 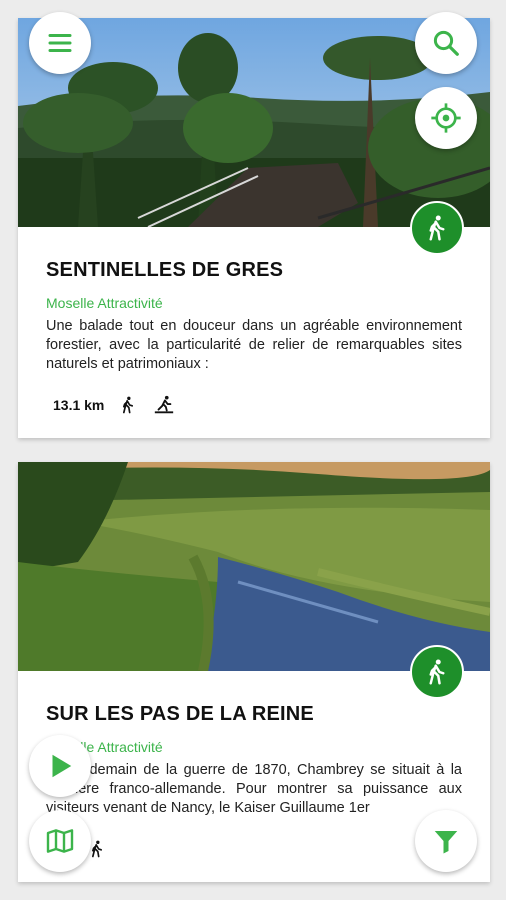 I want to click on play-button, so click(x=60, y=766).